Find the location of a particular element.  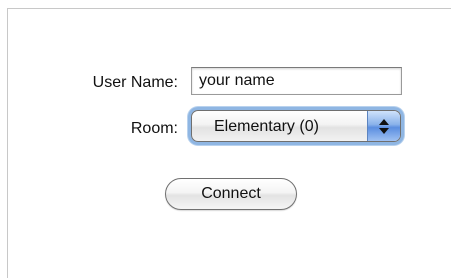

connect-button: Connect is located at coordinates (231, 194).